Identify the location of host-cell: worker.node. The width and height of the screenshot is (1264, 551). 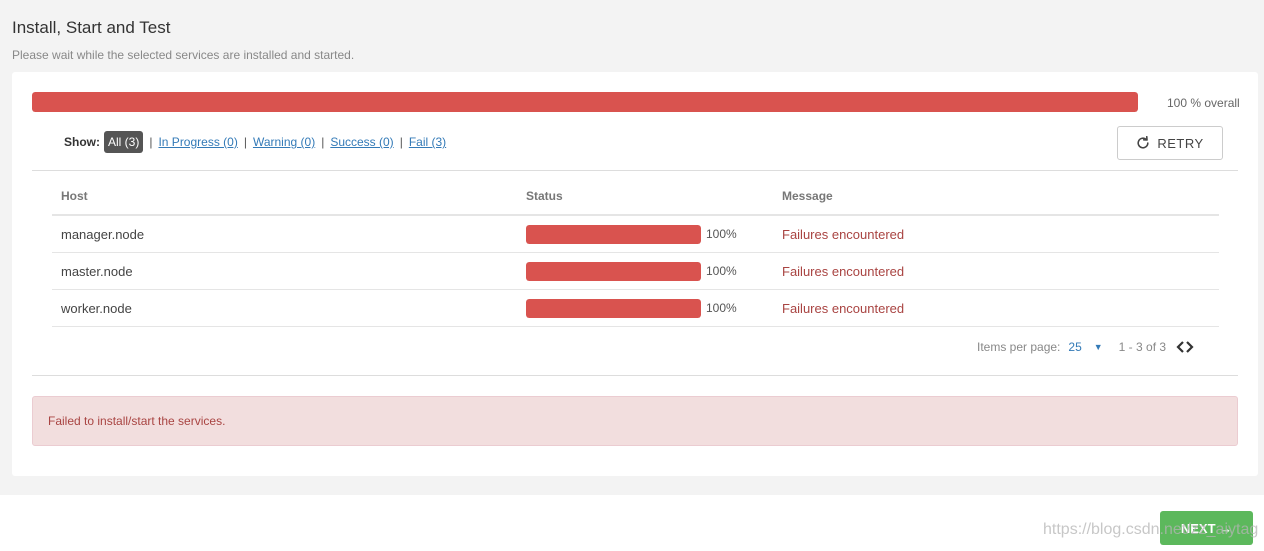
(289, 308).